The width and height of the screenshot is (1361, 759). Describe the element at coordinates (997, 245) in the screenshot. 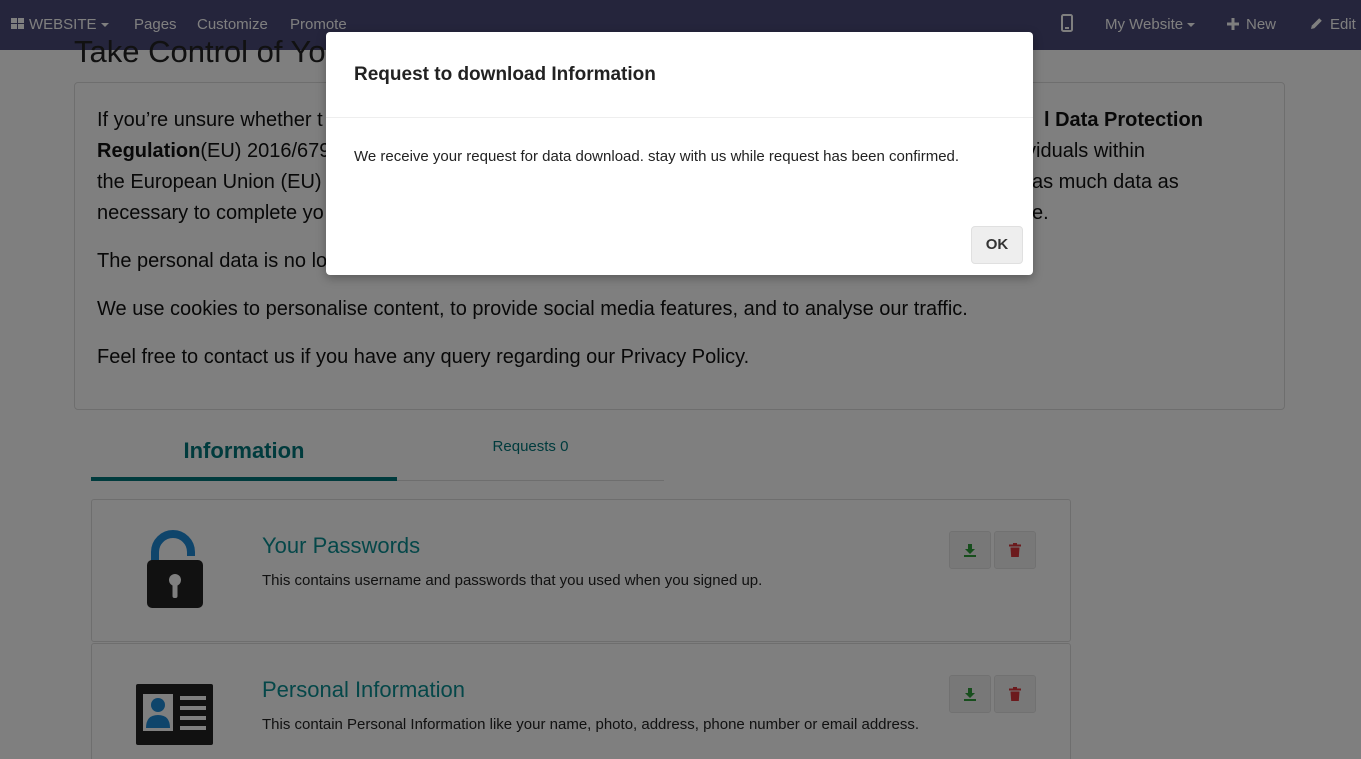

I see `ok-button: OK` at that location.